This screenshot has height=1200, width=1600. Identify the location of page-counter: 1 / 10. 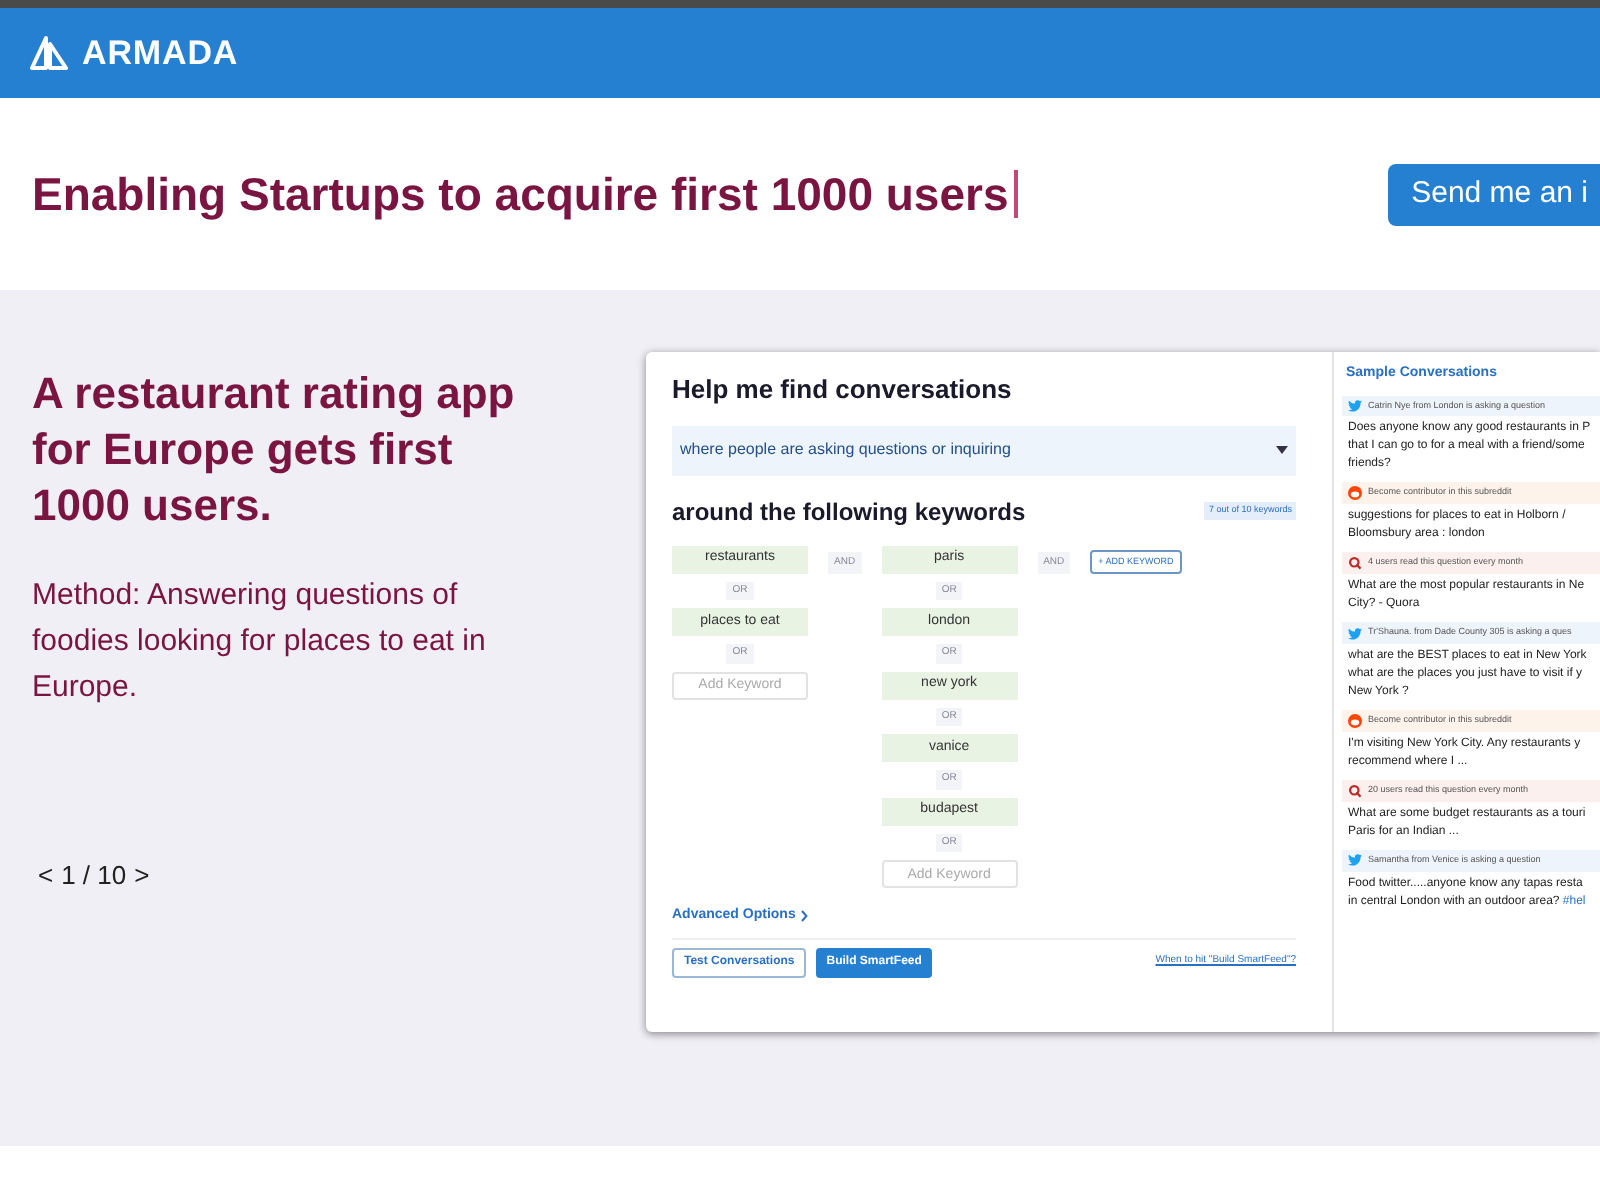
(94, 876).